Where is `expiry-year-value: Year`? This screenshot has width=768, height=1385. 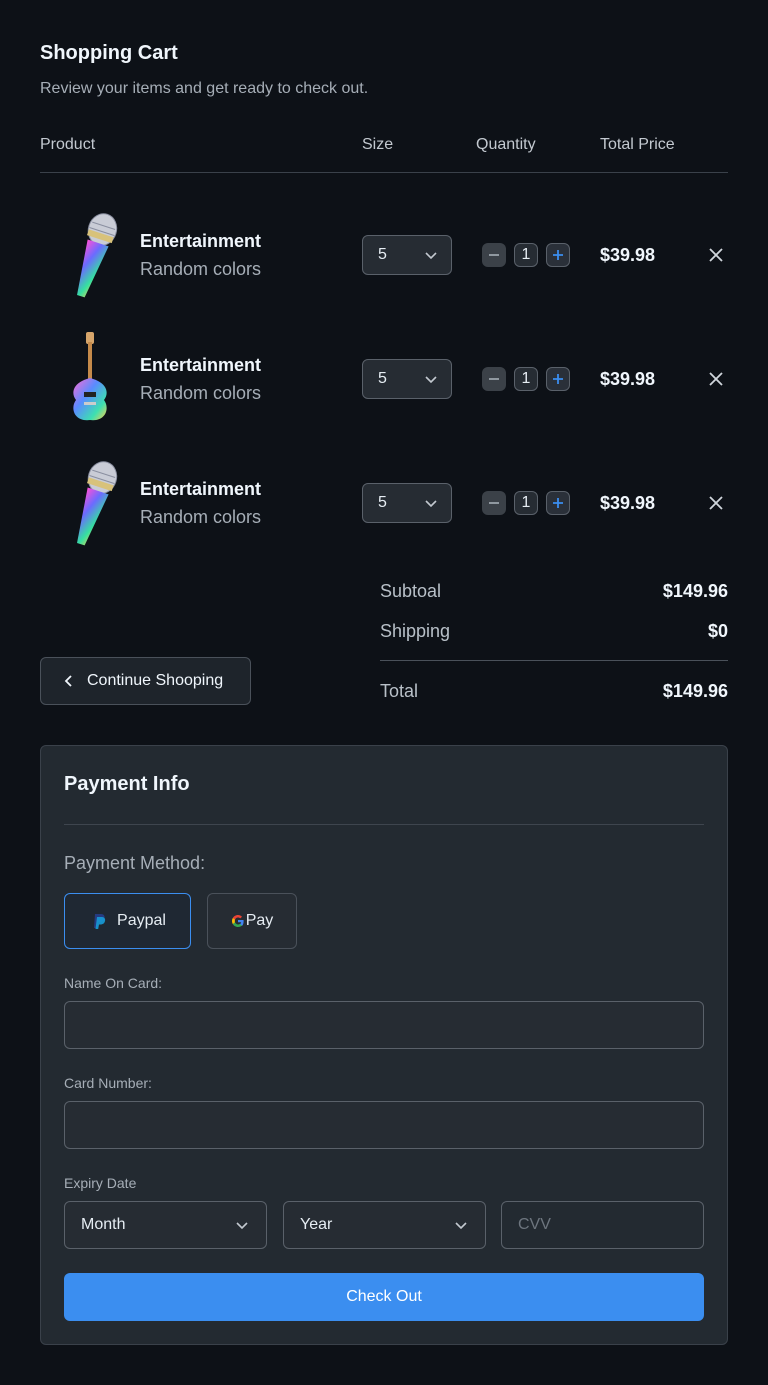
expiry-year-value: Year is located at coordinates (316, 1224).